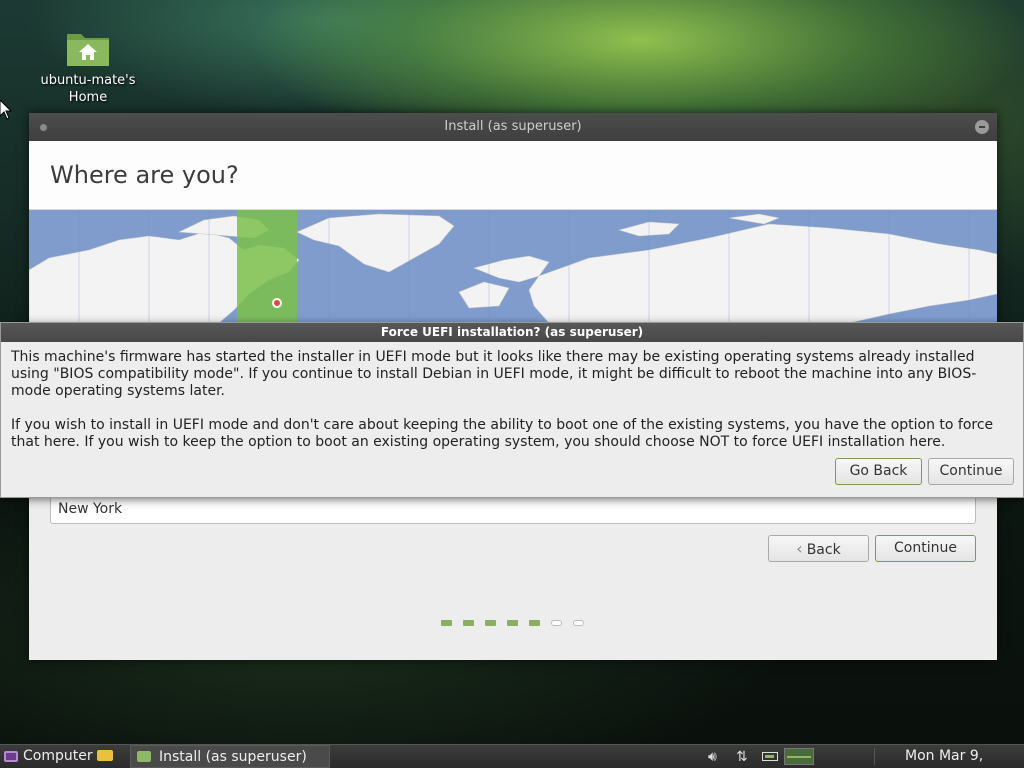 Image resolution: width=1024 pixels, height=768 pixels. I want to click on chevron-left-icon: ‹, so click(799, 548).